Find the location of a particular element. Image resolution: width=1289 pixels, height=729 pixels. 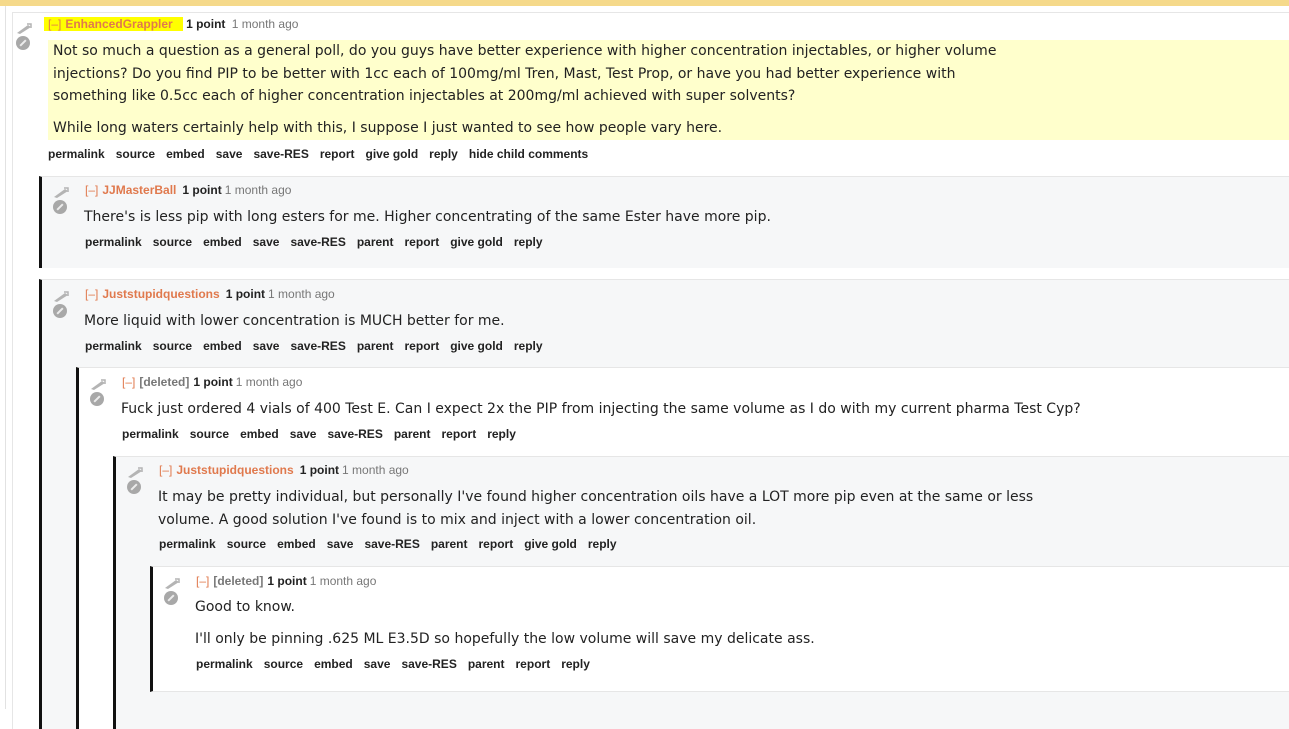

comment-paragraph: Good to know. is located at coordinates (245, 607).